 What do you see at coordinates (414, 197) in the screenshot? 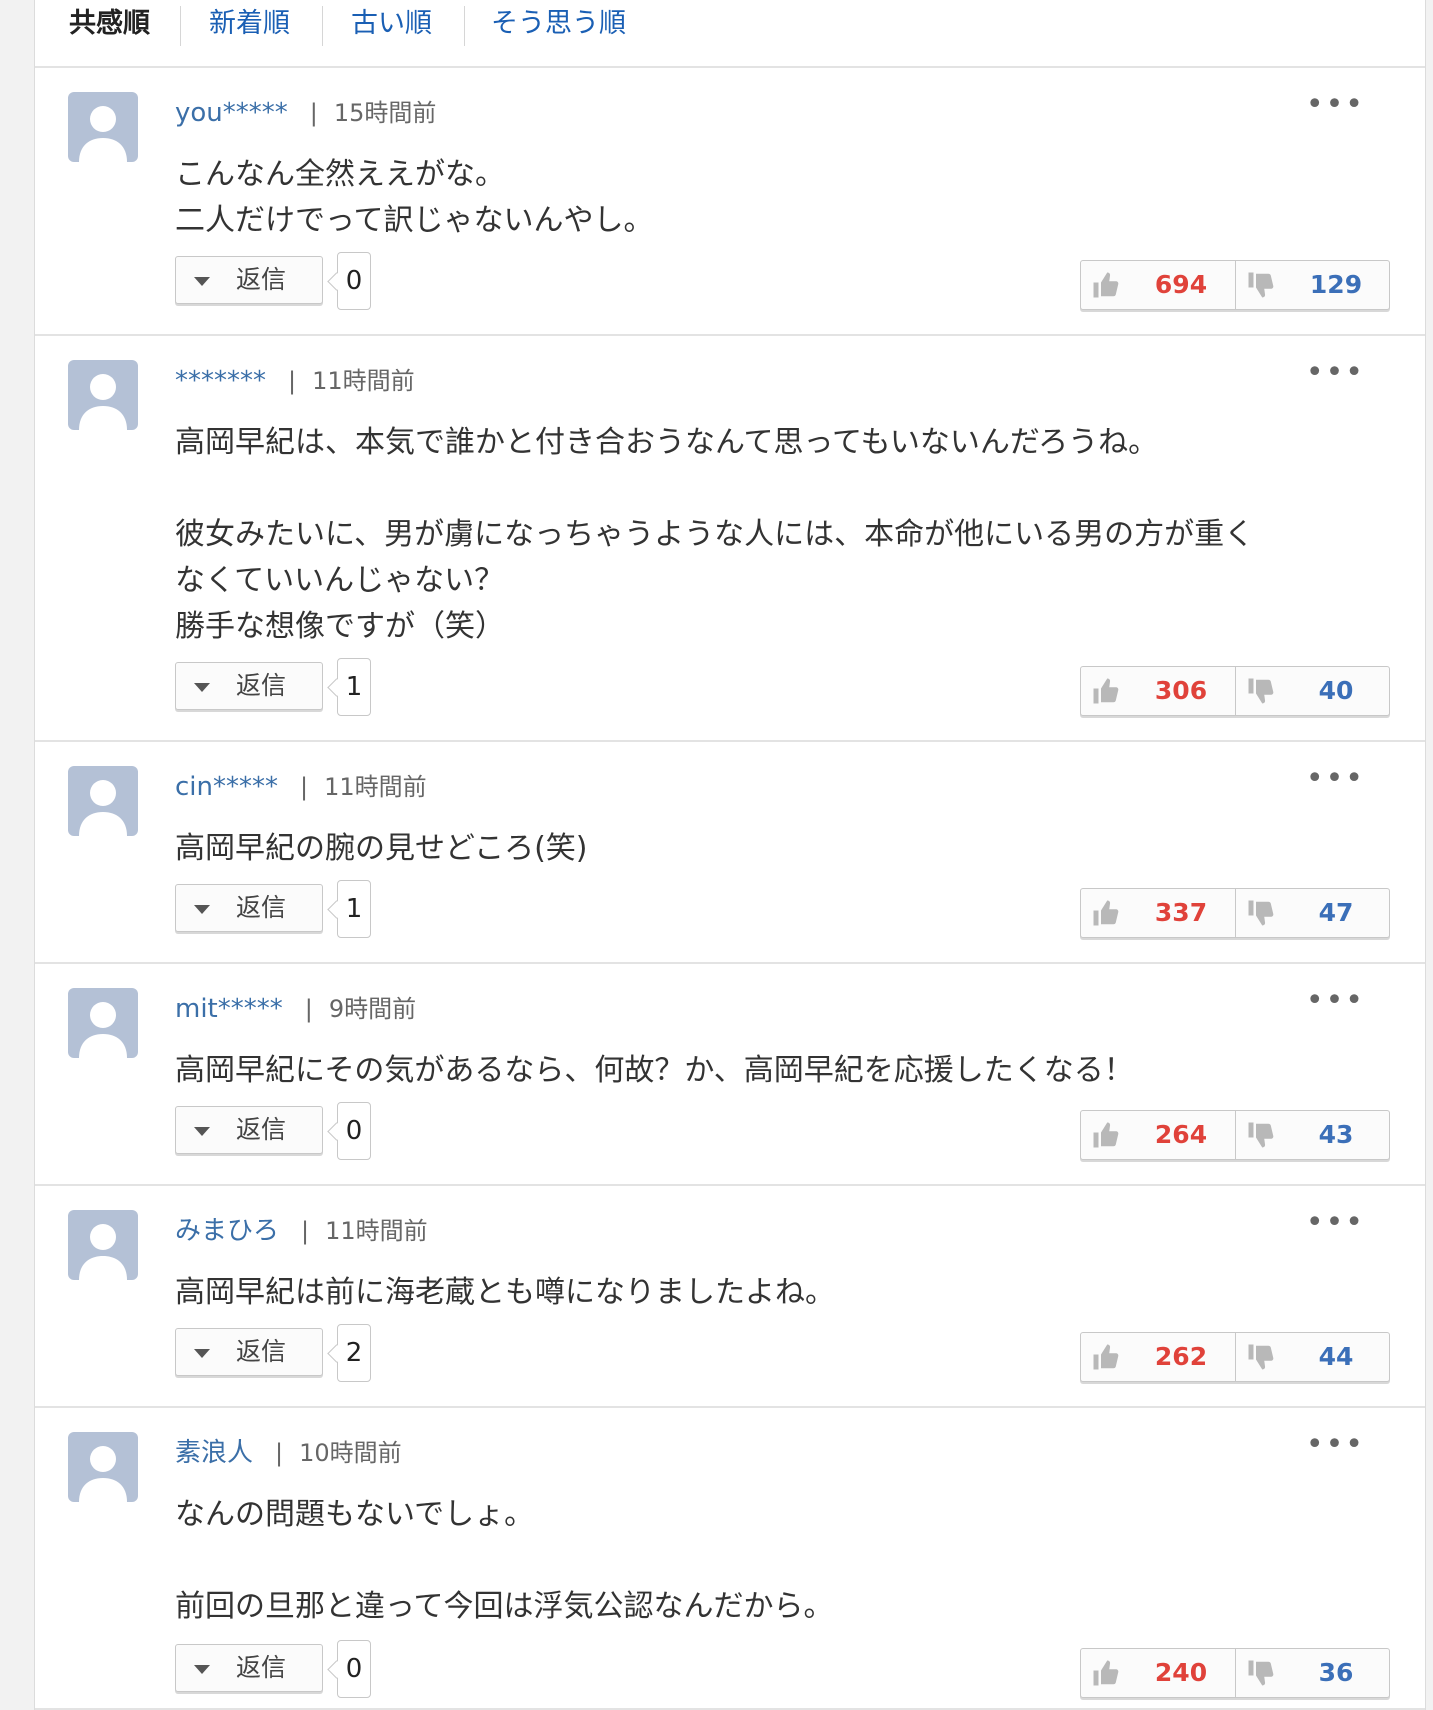
I see `comment-text: こんなん全然ええがな。 二人だけでって訳じゃないんやし。` at bounding box center [414, 197].